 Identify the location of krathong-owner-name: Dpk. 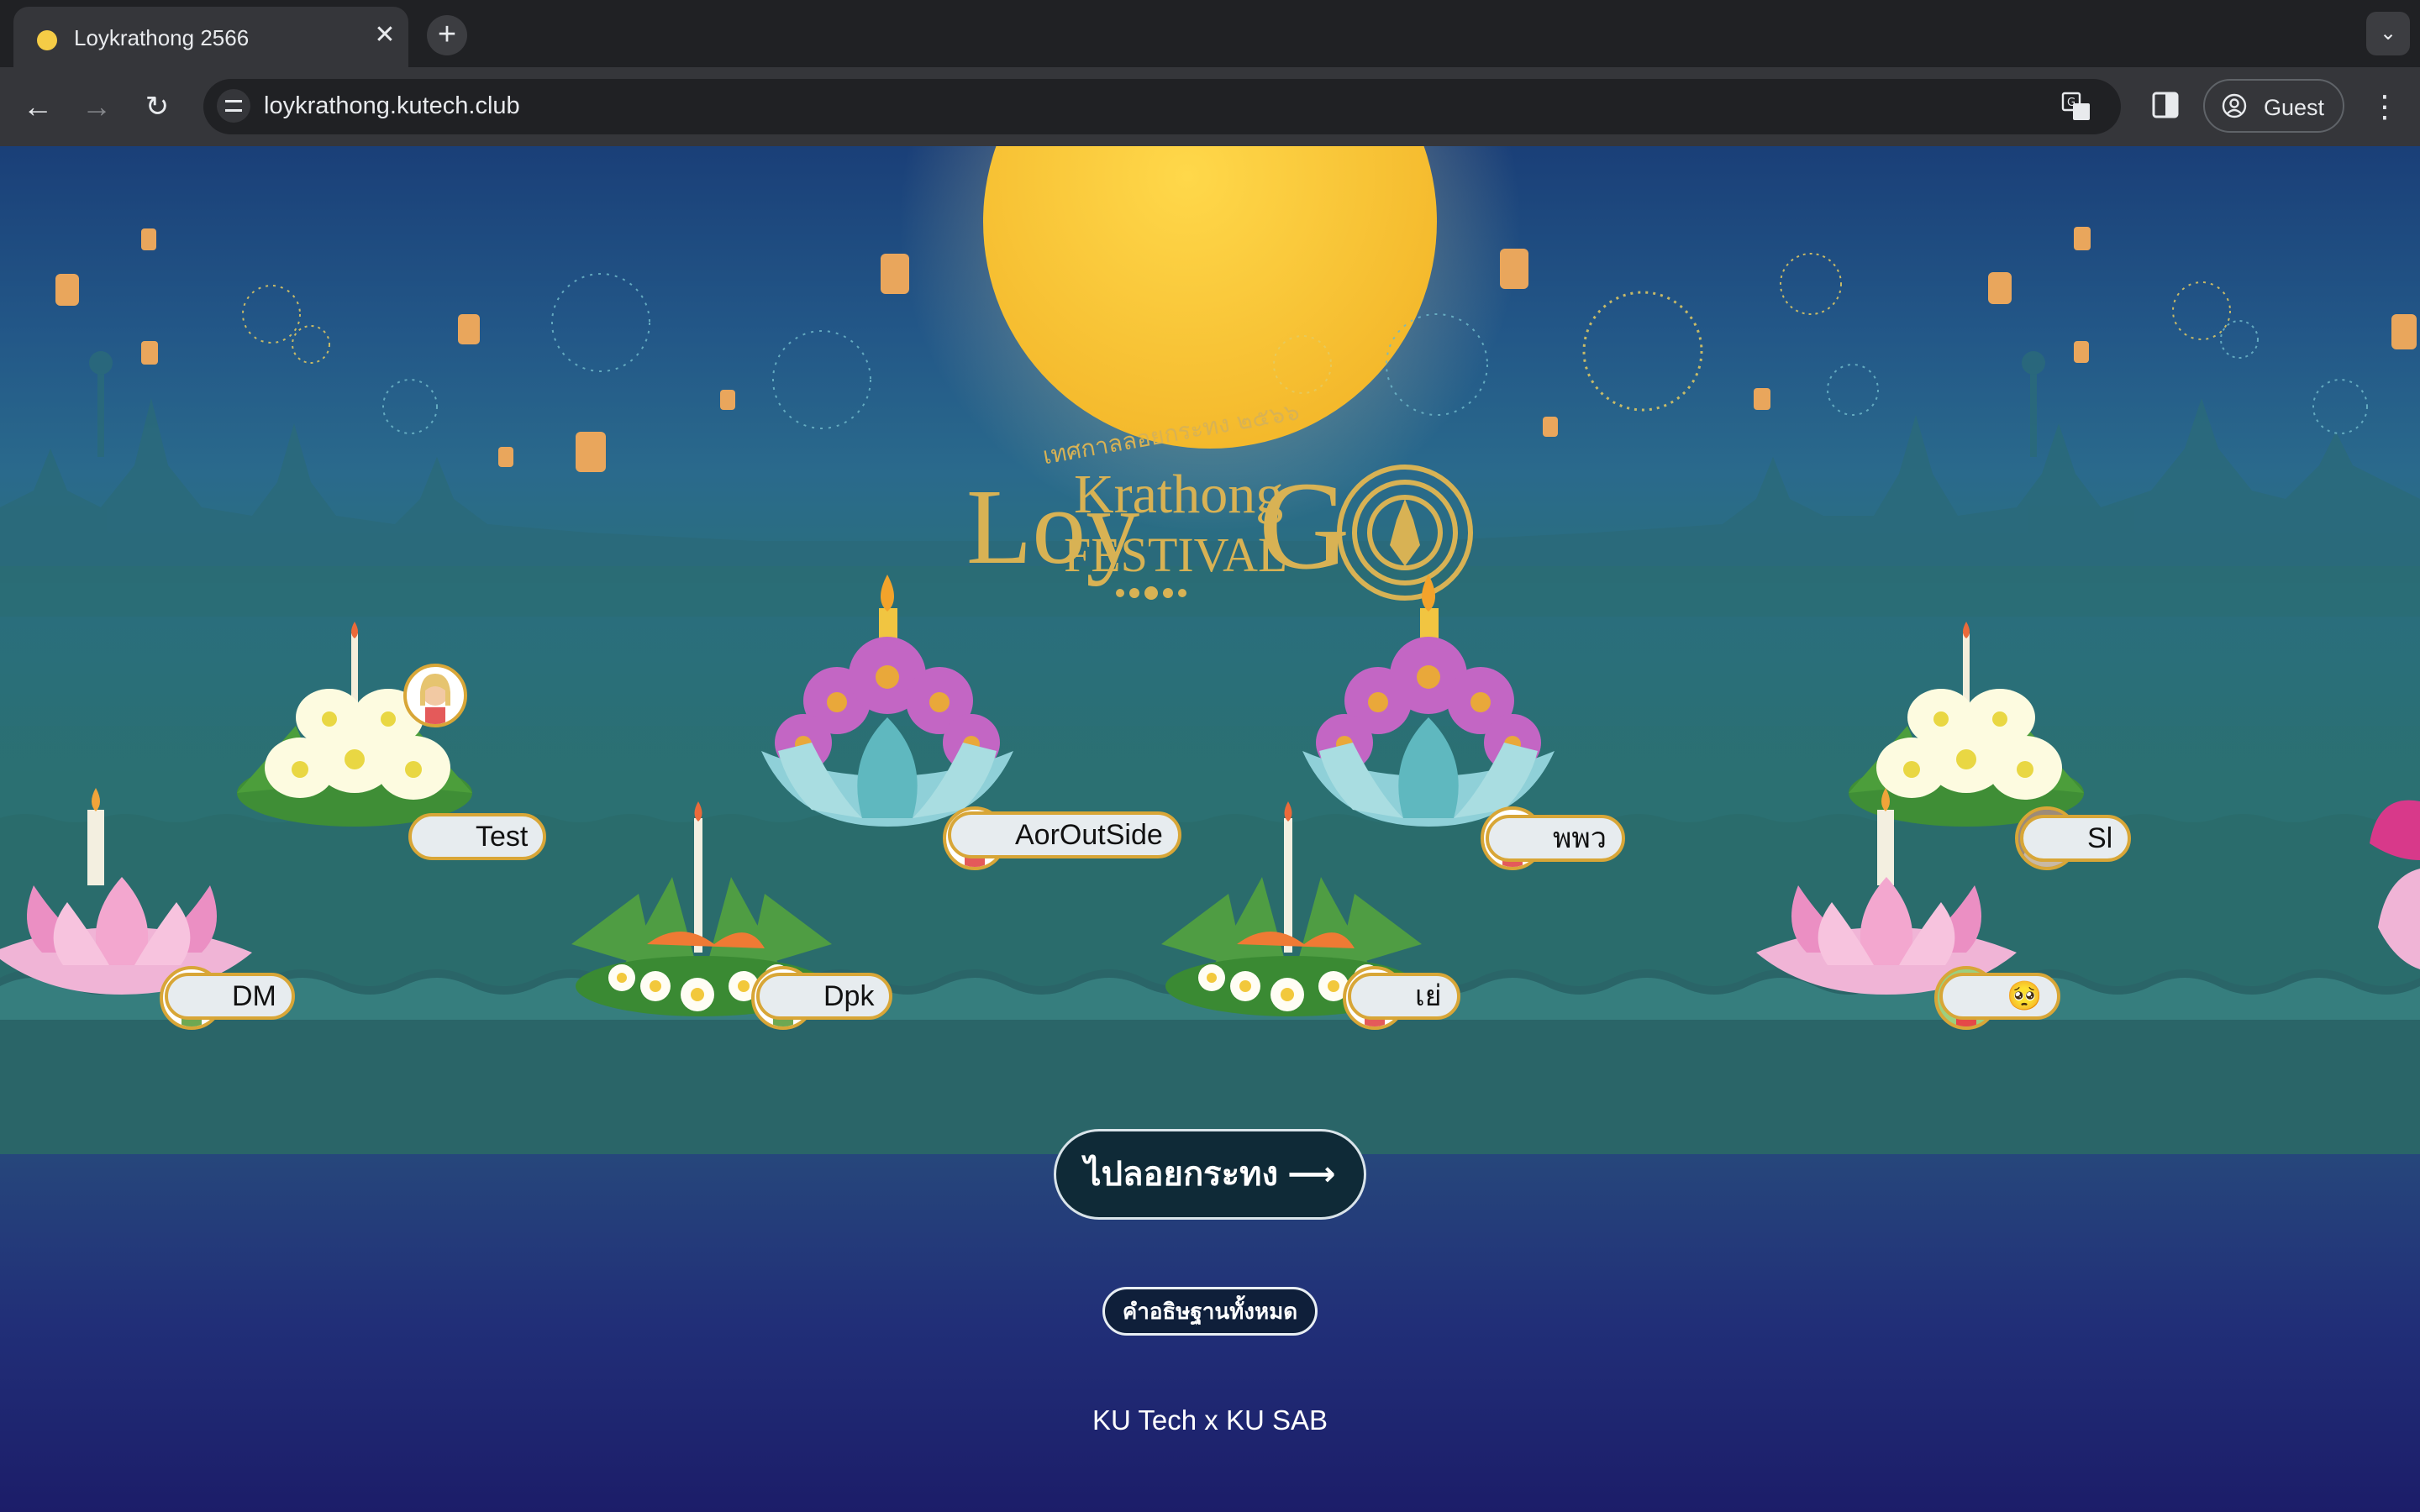
(825, 996).